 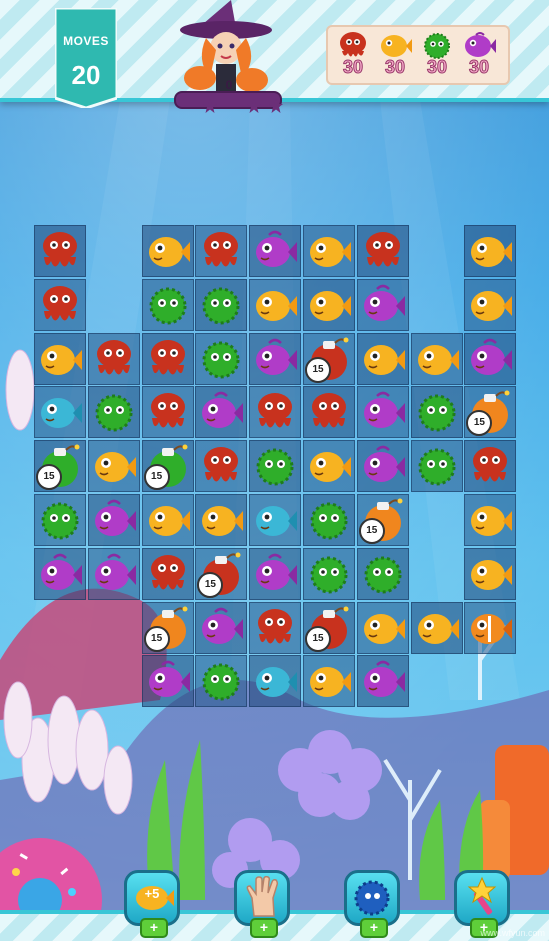 What do you see at coordinates (153, 903) in the screenshot?
I see `booster-extra-moves-button: +5 +` at bounding box center [153, 903].